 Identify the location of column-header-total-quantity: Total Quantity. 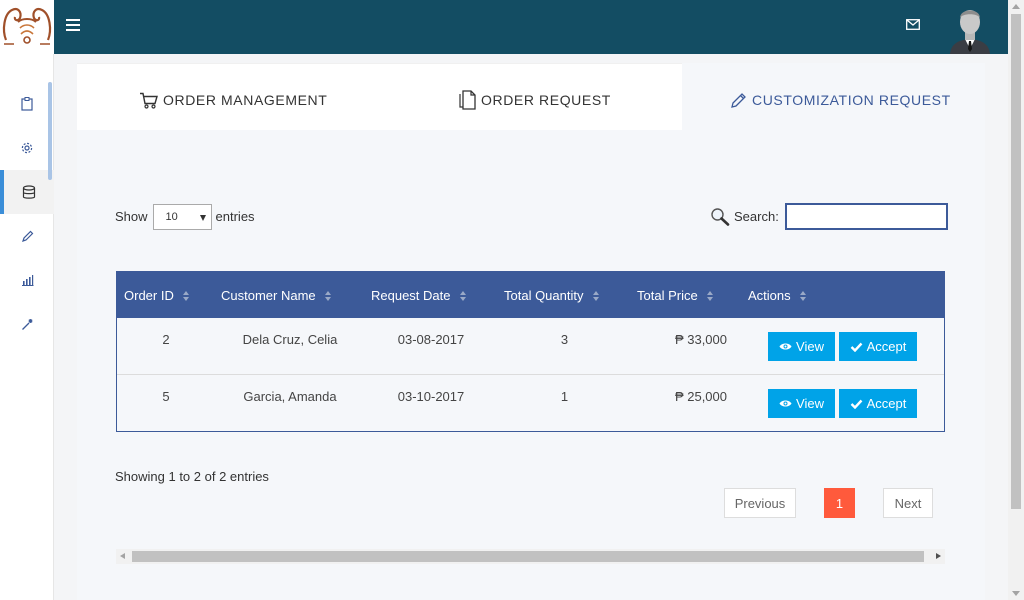
(552, 295).